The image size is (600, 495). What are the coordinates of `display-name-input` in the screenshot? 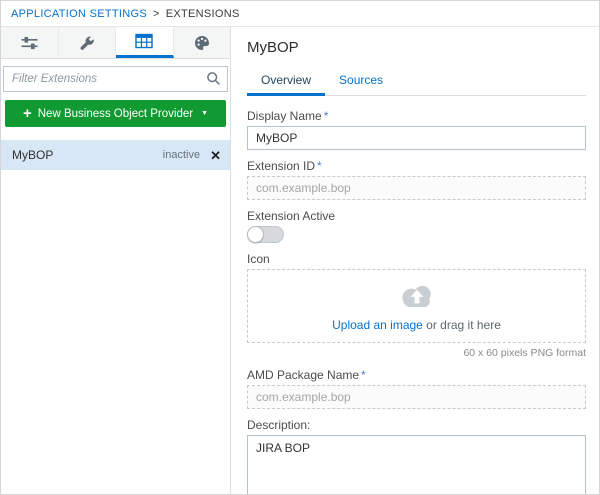 It's located at (416, 138).